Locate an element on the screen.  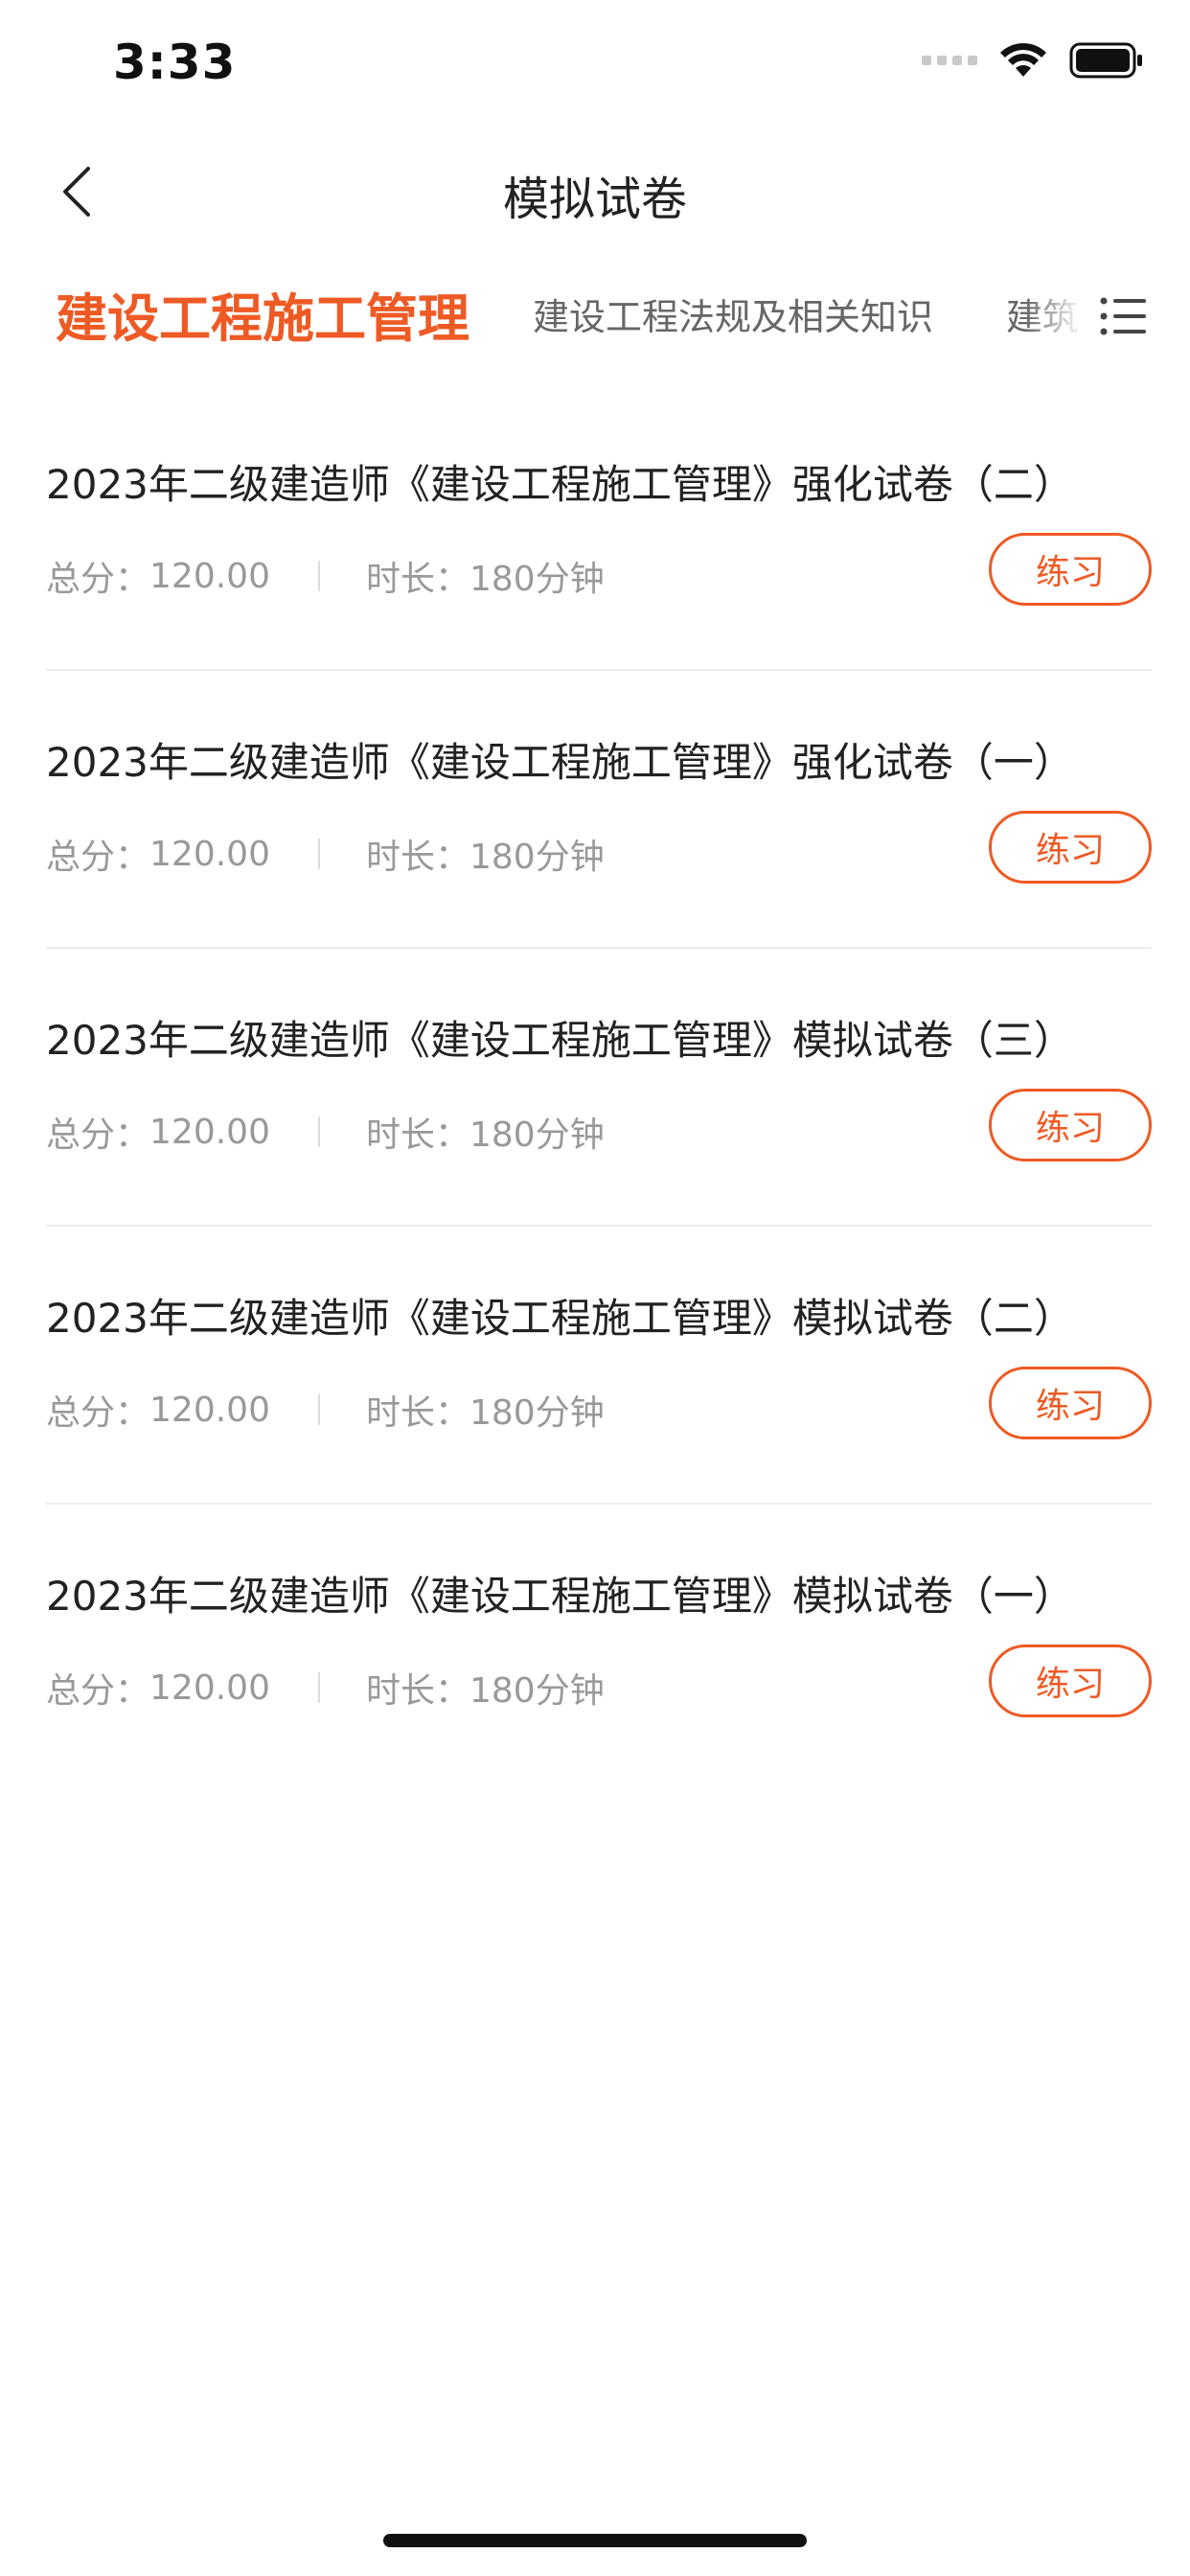
page-title: 模拟试卷 is located at coordinates (594, 199).